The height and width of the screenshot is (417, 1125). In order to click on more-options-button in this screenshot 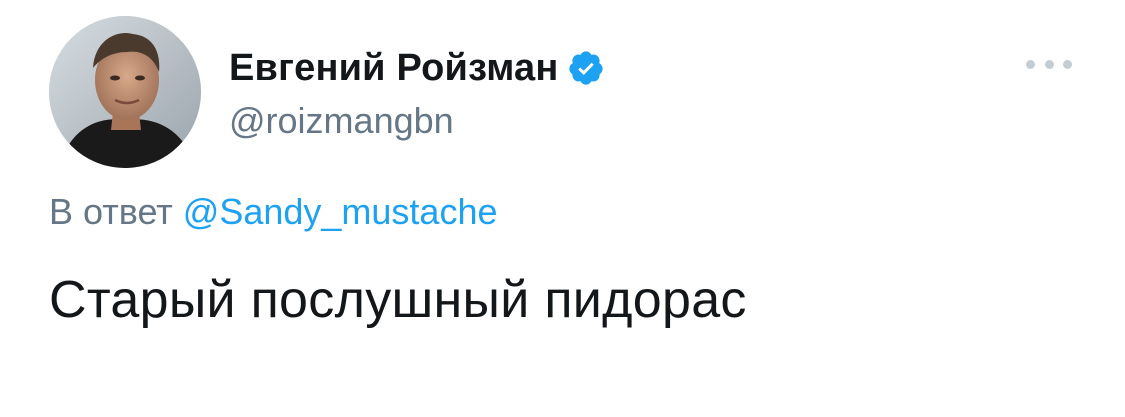, I will do `click(1049, 64)`.